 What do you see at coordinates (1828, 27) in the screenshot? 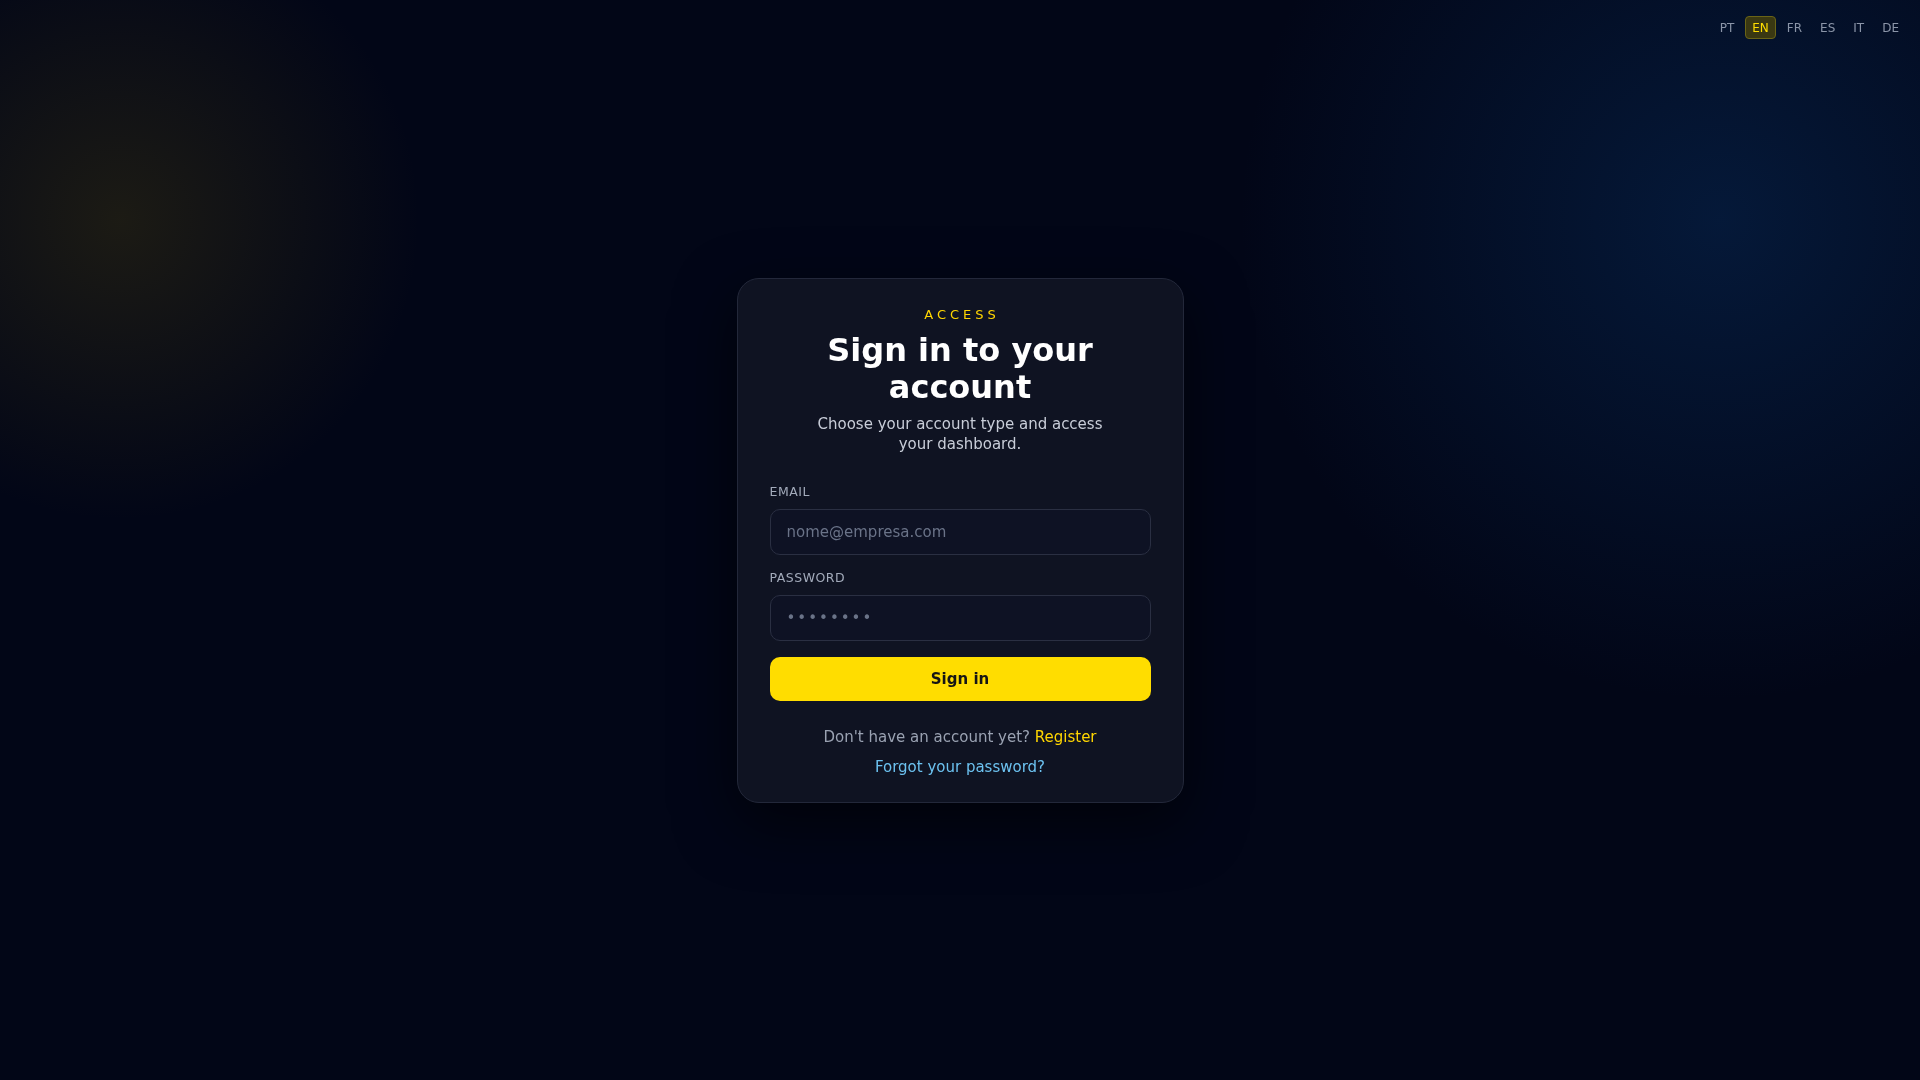
I see `language-button: ES` at bounding box center [1828, 27].